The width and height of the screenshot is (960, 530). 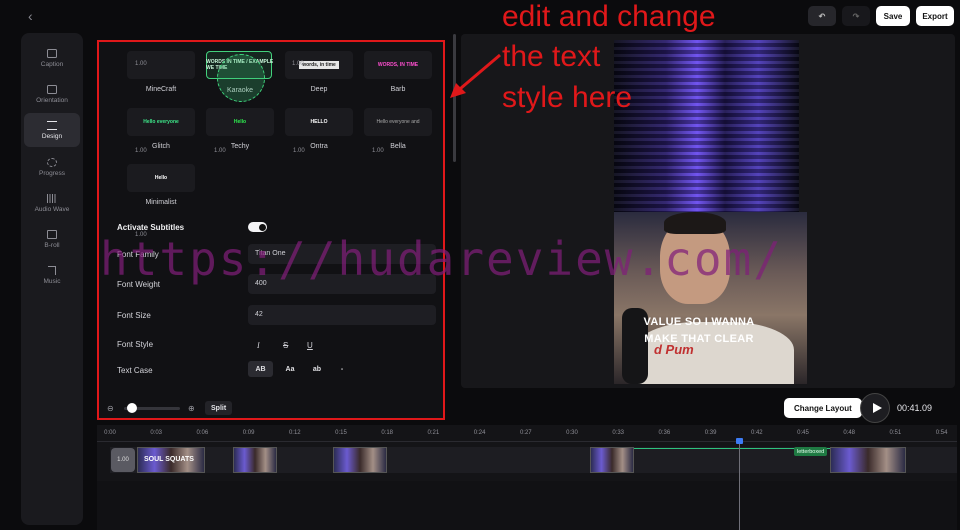 What do you see at coordinates (131, 408) in the screenshot?
I see `zoom-slider-handle` at bounding box center [131, 408].